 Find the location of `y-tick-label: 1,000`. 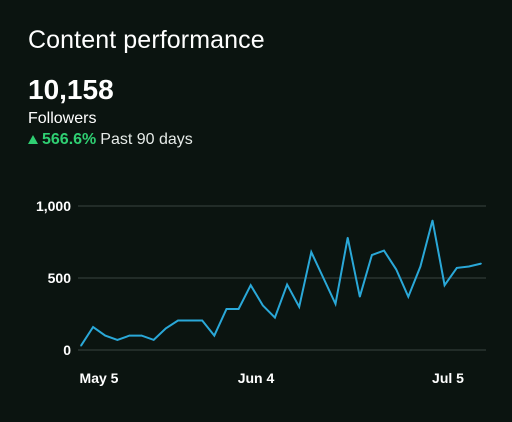

y-tick-label: 1,000 is located at coordinates (53, 206).